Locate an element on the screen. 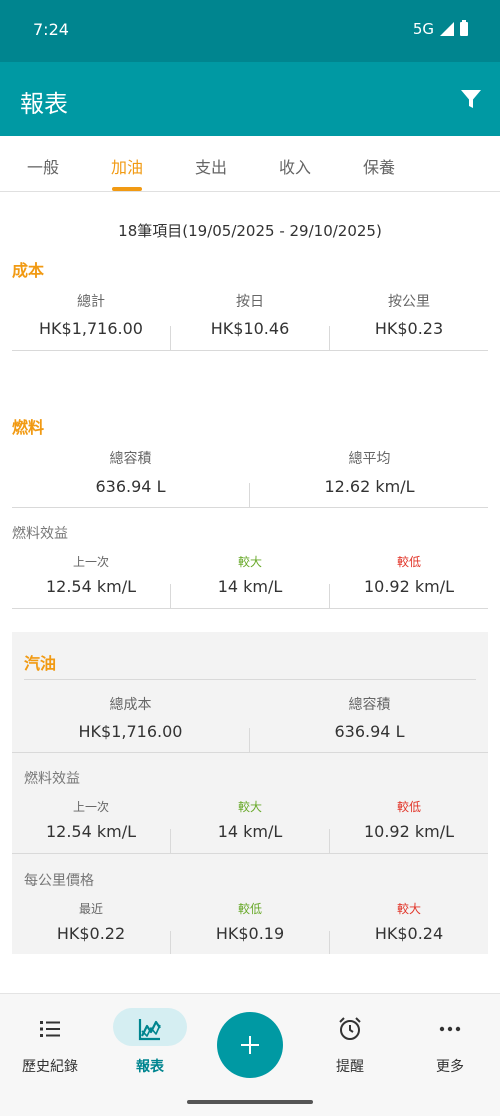 The width and height of the screenshot is (500, 1116). tab-maintenance: 保養 is located at coordinates (379, 166).